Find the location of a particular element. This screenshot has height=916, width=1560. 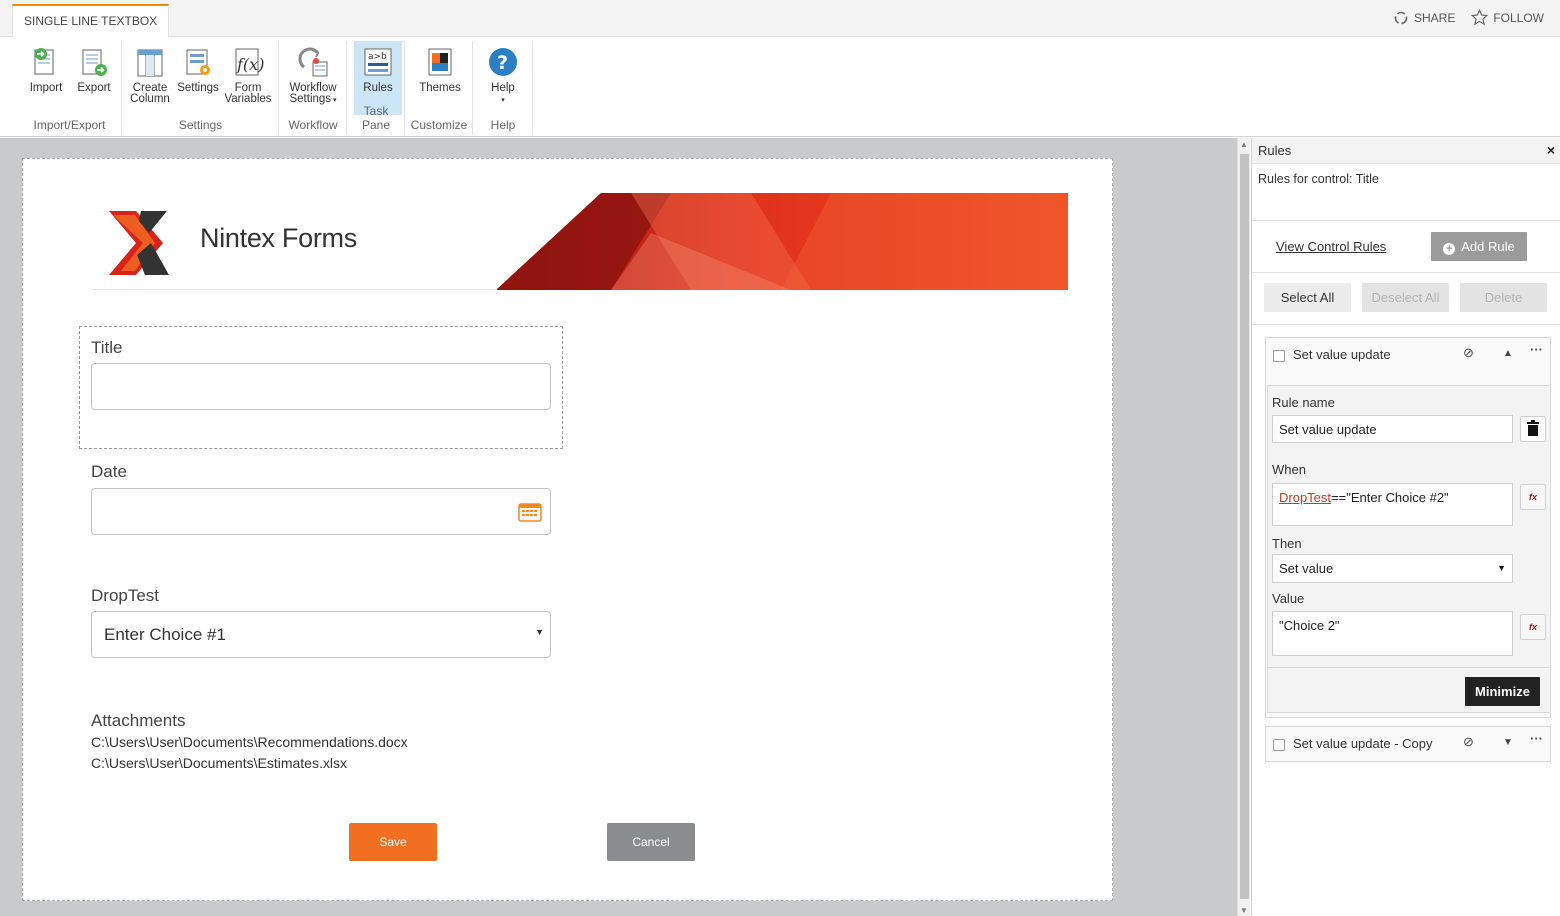

top-actions: SHARE FOLLOW is located at coordinates (1468, 17).